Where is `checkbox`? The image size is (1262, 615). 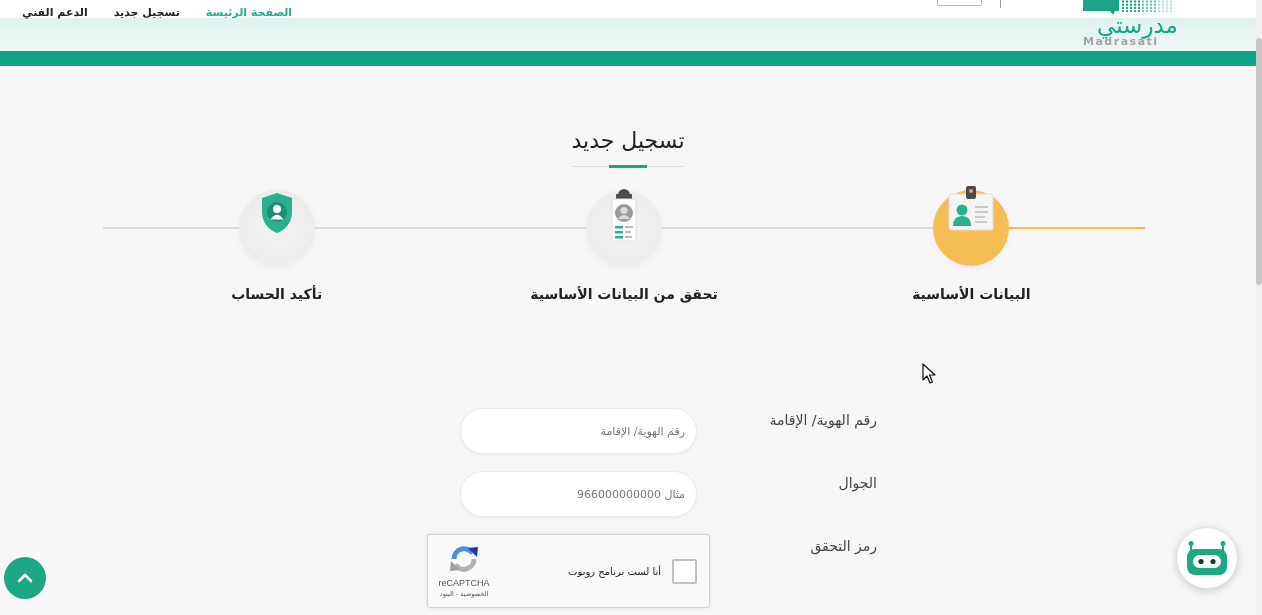
checkbox is located at coordinates (684, 571).